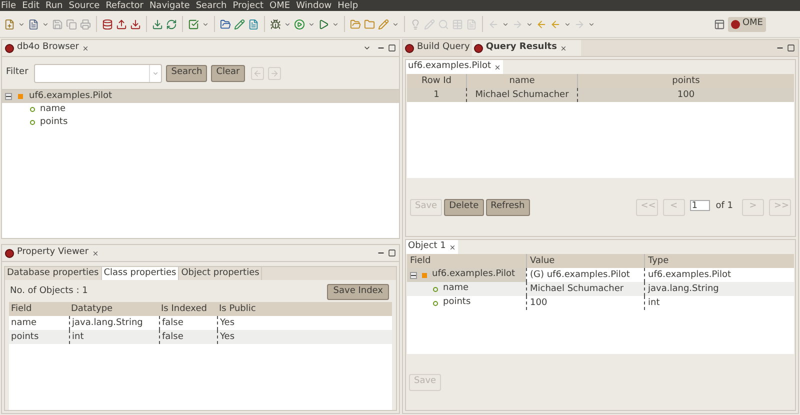 This screenshot has width=800, height=415. What do you see at coordinates (239, 24) in the screenshot?
I see `edit-icon` at bounding box center [239, 24].